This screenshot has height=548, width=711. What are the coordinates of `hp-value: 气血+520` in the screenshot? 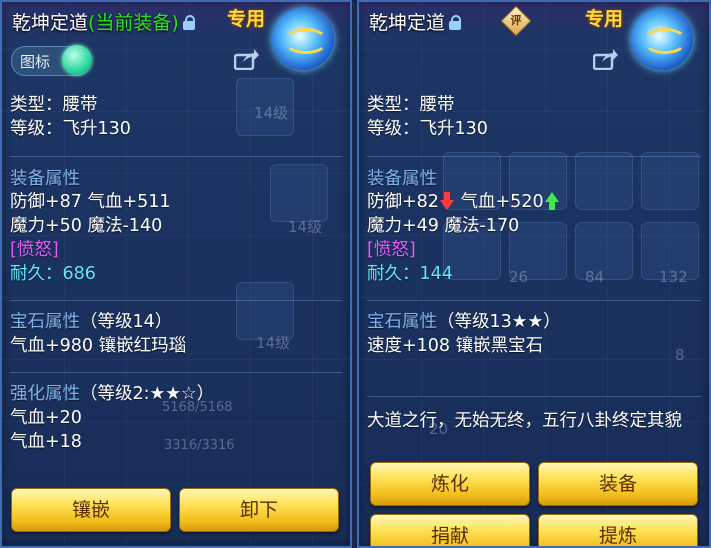 It's located at (502, 202).